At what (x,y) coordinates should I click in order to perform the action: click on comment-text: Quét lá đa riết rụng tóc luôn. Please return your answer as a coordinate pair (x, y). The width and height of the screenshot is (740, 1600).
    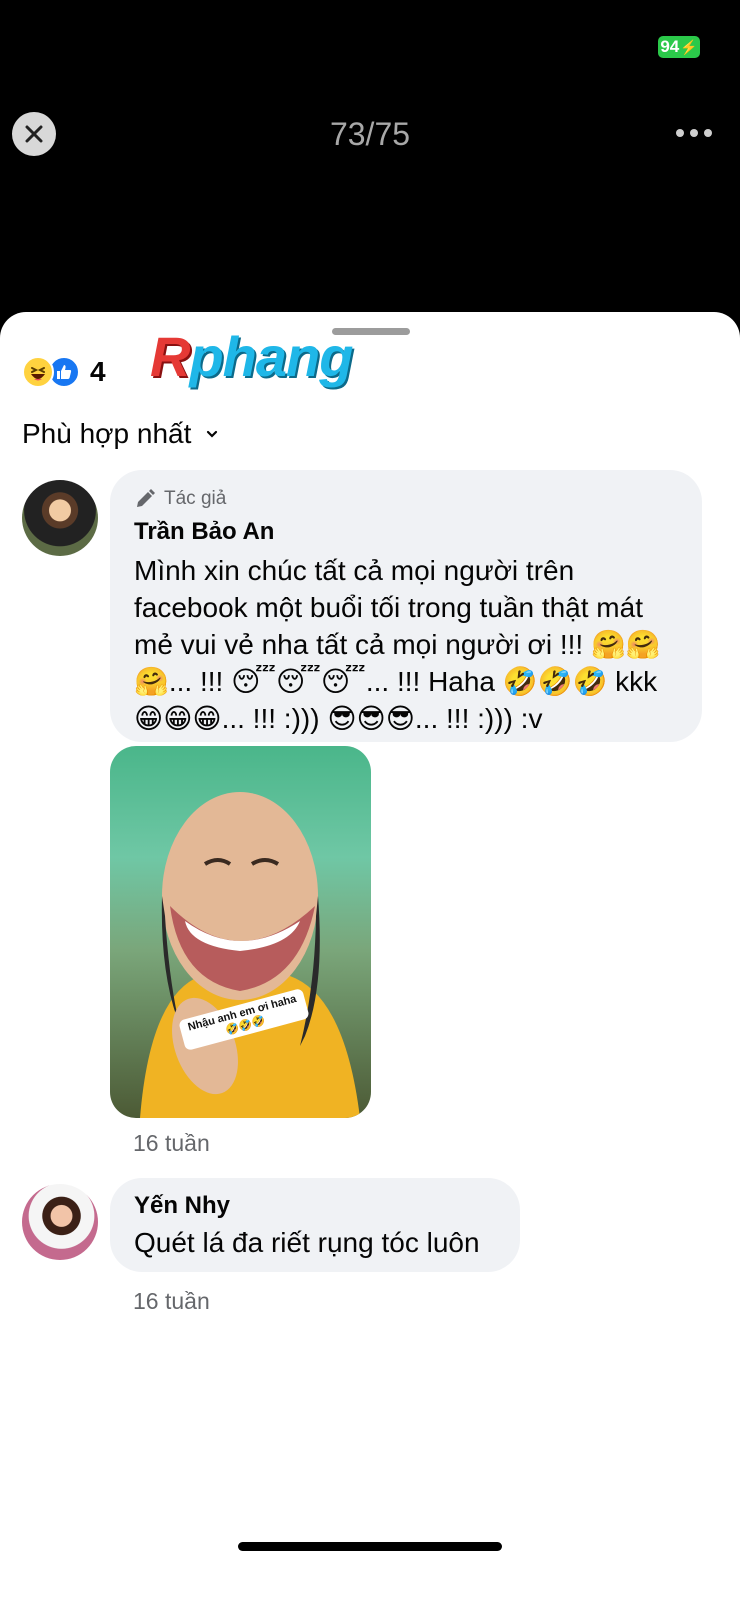
    Looking at the image, I should click on (307, 1242).